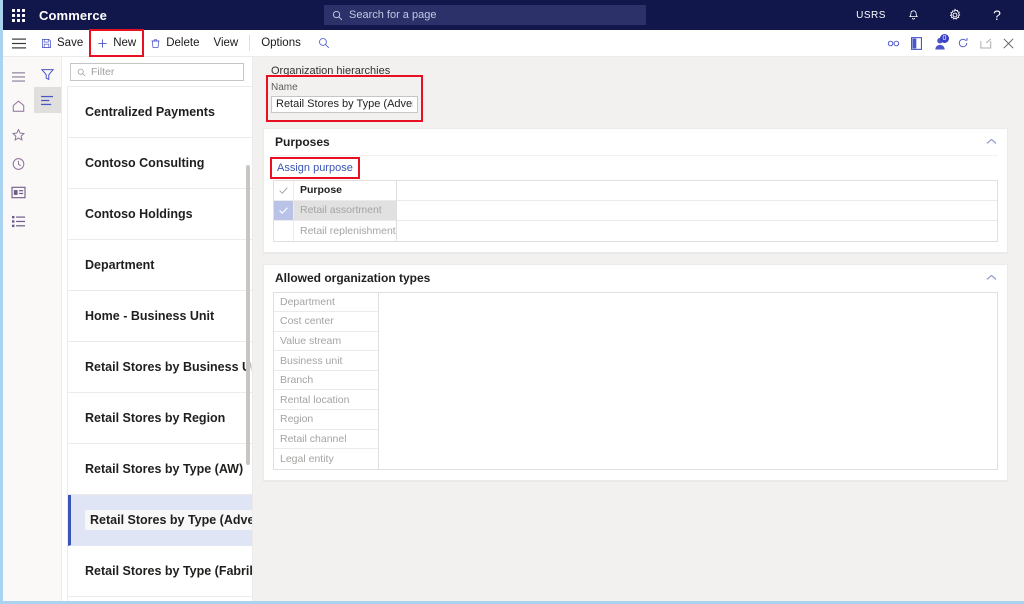  What do you see at coordinates (893, 43) in the screenshot?
I see `attach-link-icon` at bounding box center [893, 43].